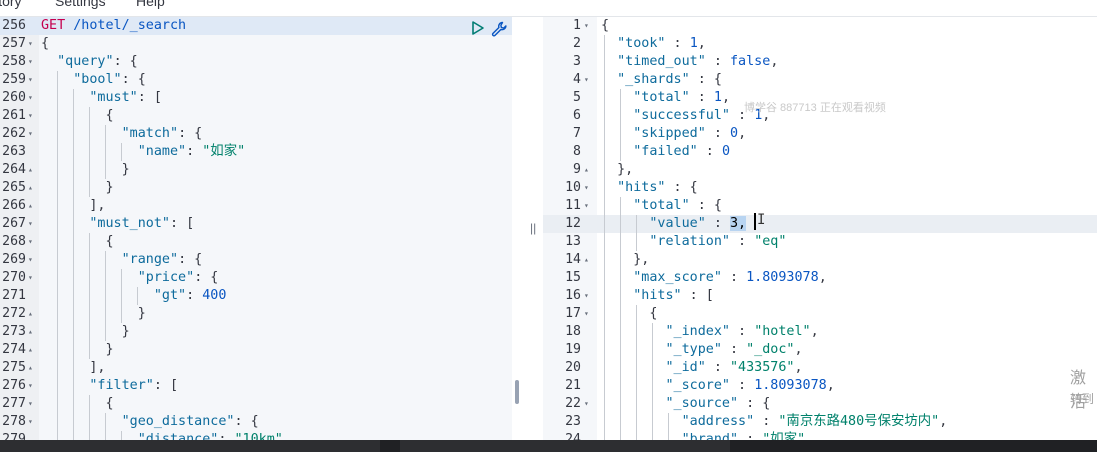 The width and height of the screenshot is (1097, 452). I want to click on menu-settings: Settings, so click(80, 4).